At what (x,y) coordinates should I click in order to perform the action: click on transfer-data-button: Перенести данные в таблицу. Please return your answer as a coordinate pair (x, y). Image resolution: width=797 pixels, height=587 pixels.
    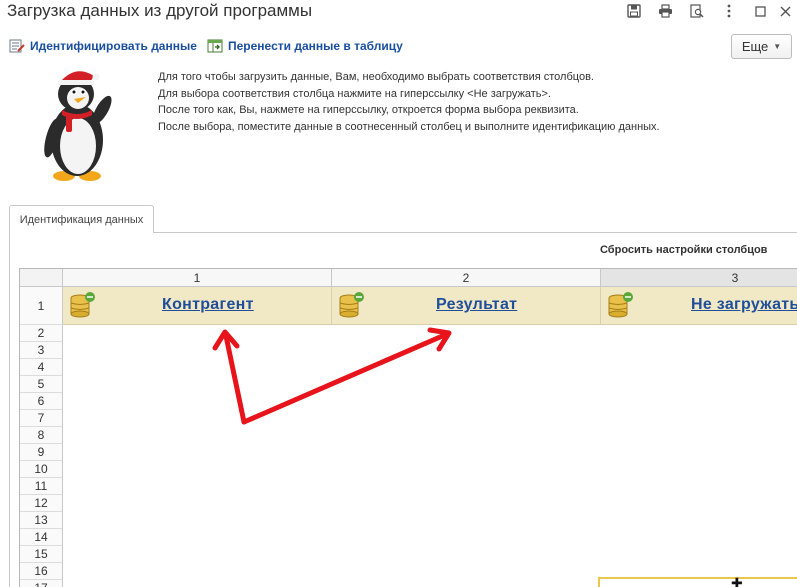
    Looking at the image, I should click on (305, 46).